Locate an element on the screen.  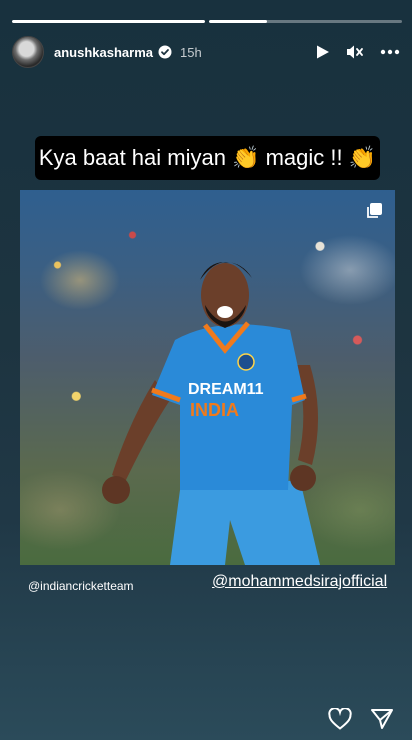
play-icon is located at coordinates (323, 52).